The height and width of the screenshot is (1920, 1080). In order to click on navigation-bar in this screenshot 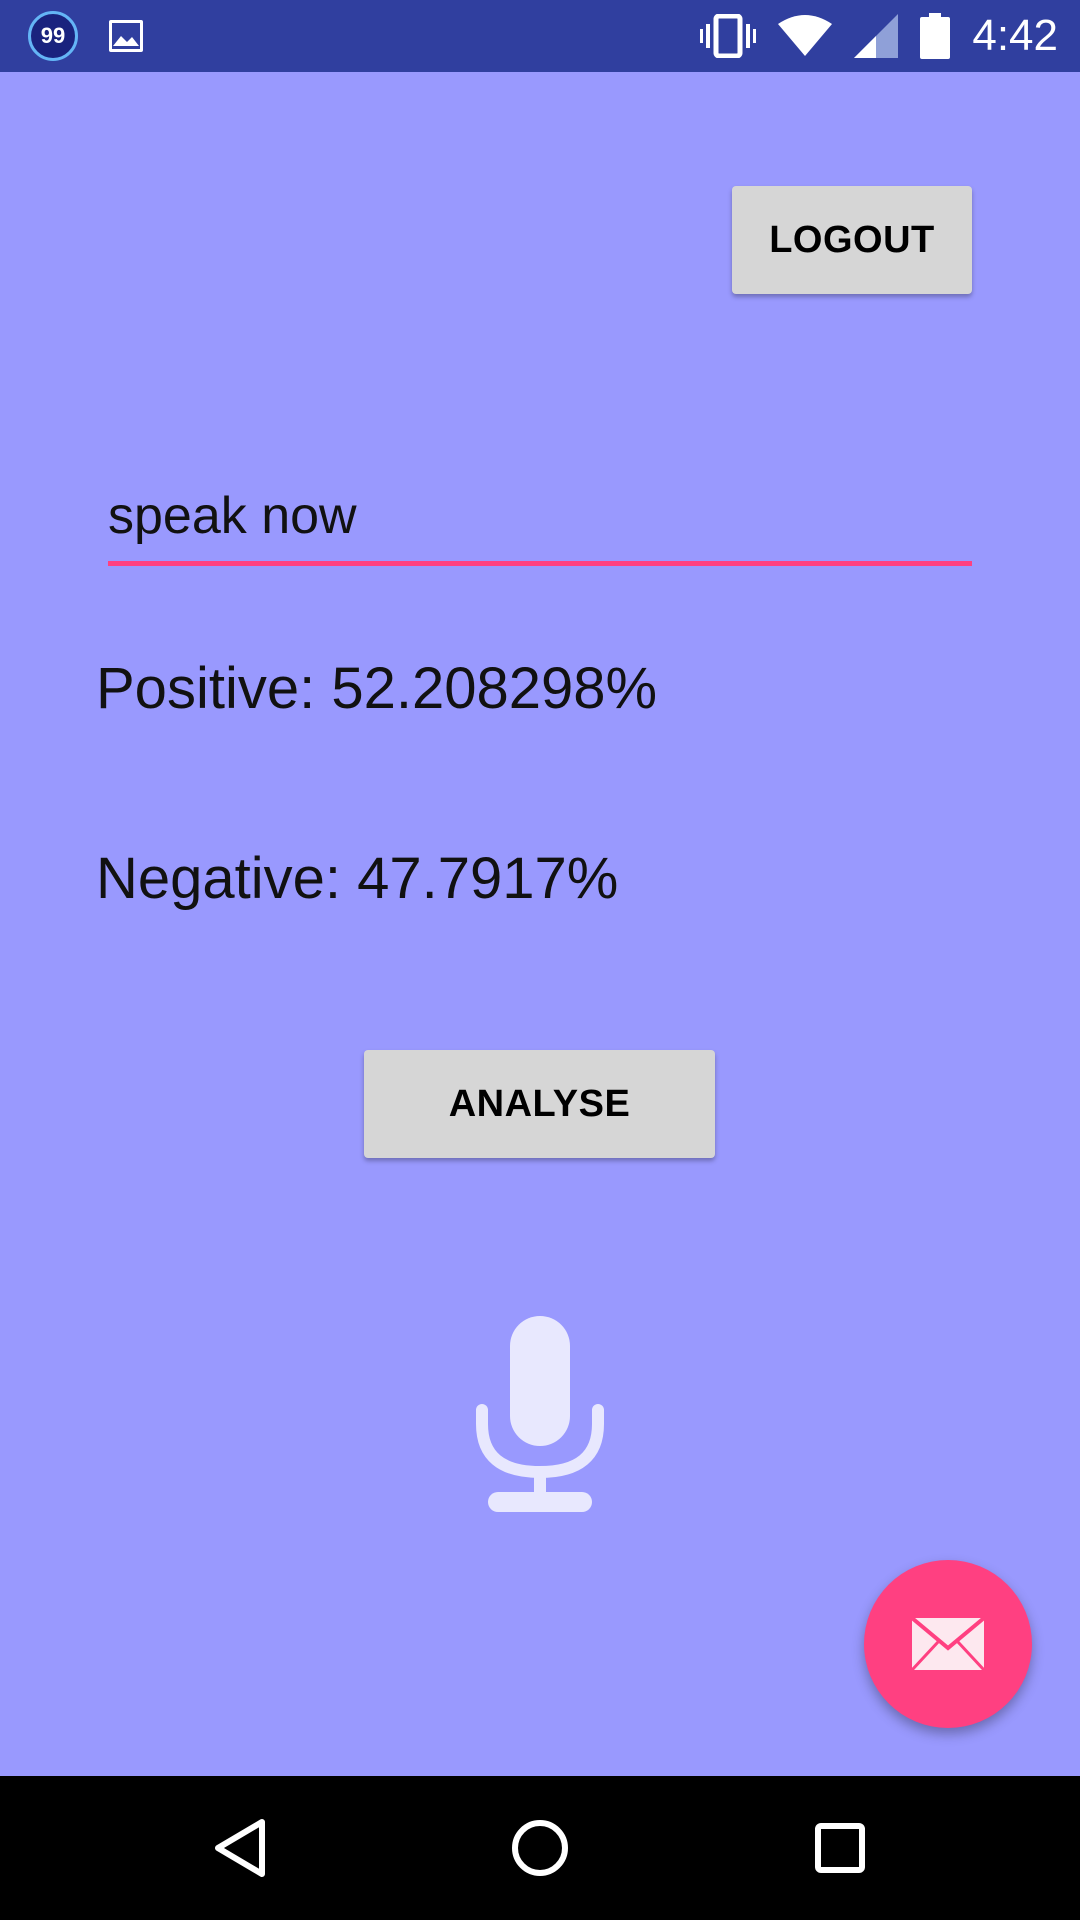, I will do `click(540, 1848)`.